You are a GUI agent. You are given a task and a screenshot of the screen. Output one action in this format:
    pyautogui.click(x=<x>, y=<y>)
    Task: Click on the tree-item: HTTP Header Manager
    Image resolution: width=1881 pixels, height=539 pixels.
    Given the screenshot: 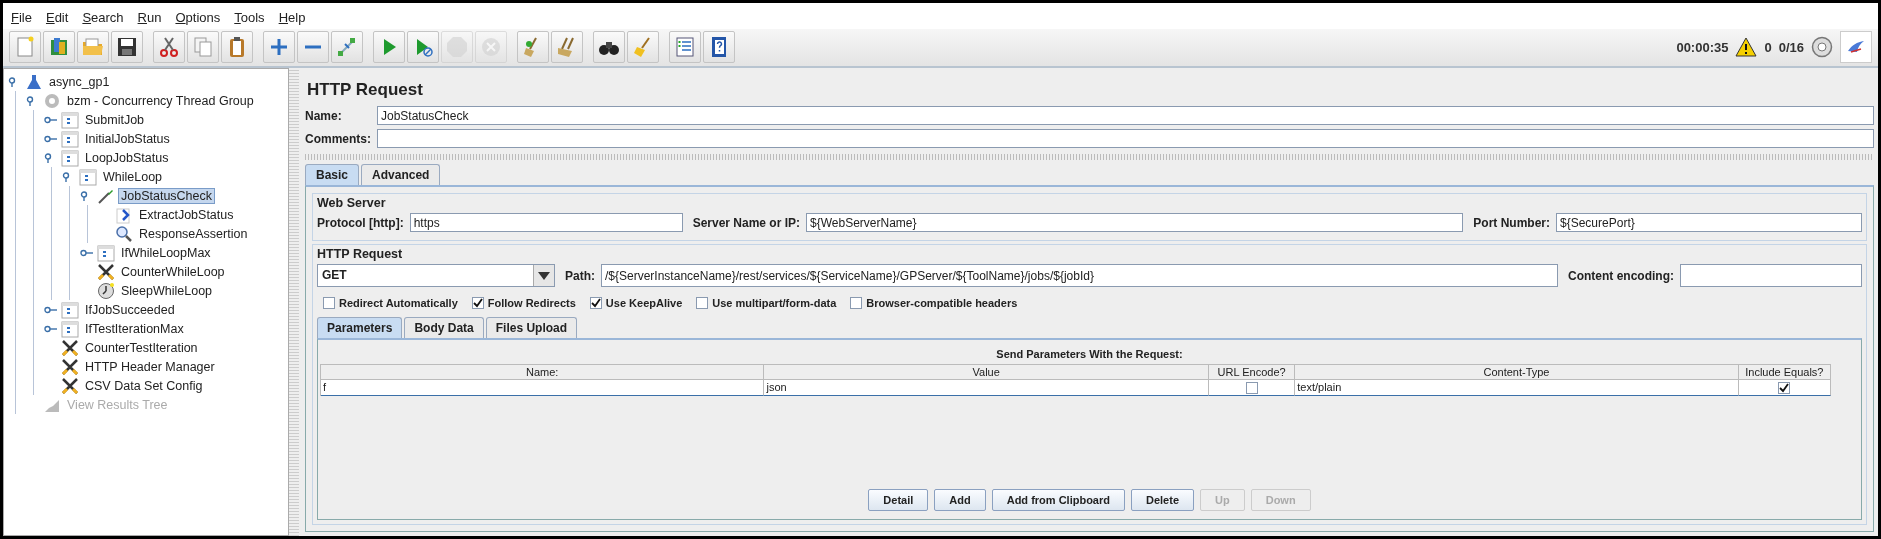 What is the action you would take?
    pyautogui.click(x=150, y=366)
    